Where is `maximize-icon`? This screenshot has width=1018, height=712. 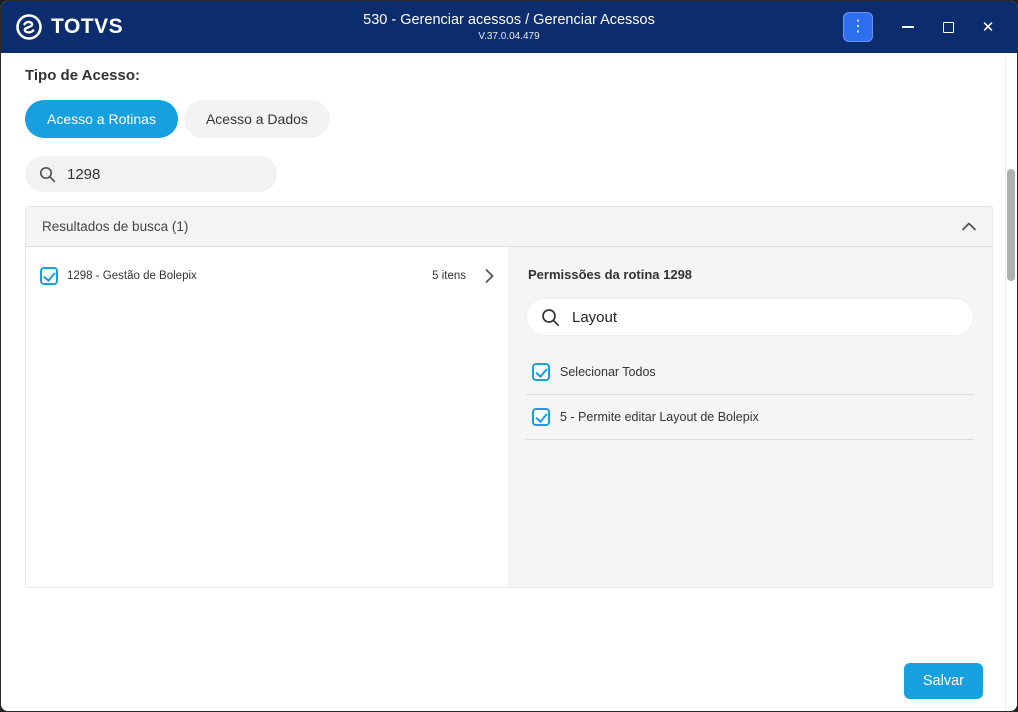 maximize-icon is located at coordinates (948, 27).